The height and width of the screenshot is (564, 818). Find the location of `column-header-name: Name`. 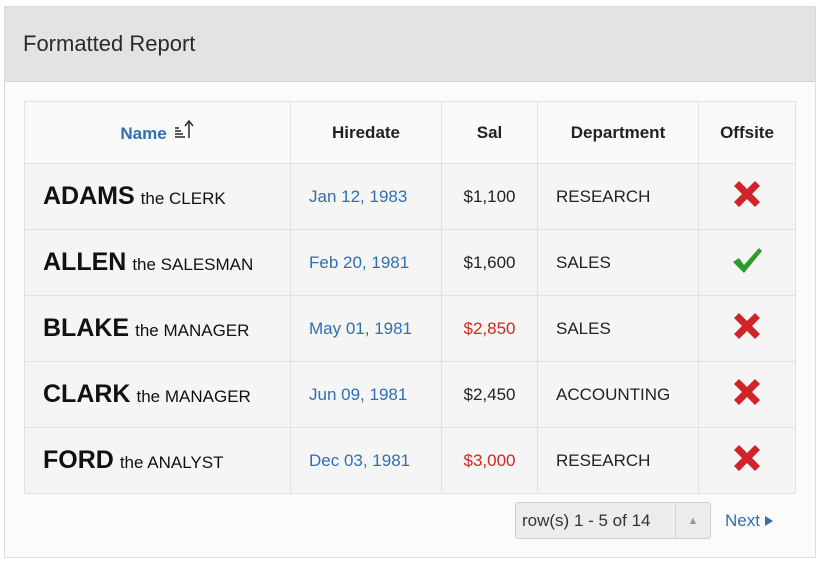

column-header-name: Name is located at coordinates (157, 132).